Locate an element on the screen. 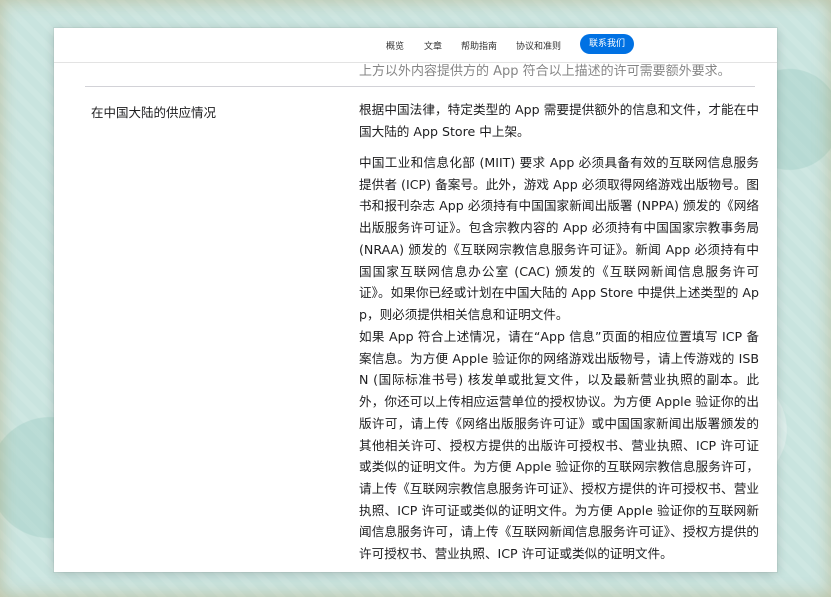 This screenshot has width=831, height=597. nav-item-agreements-guidelines: 协议和准则 is located at coordinates (538, 45).